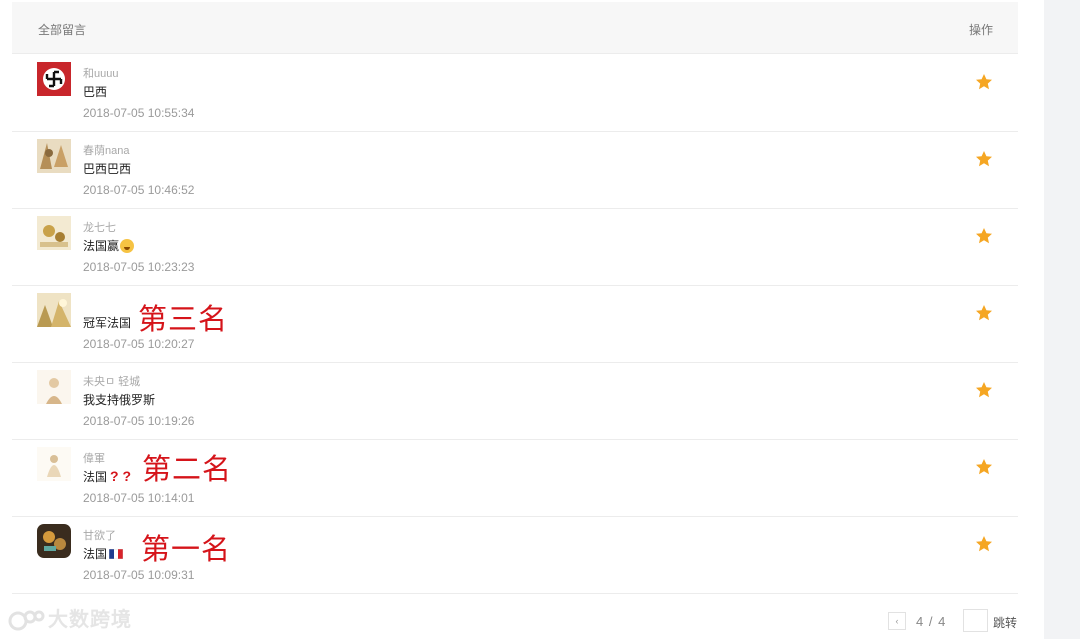  I want to click on comment-nickname: 偉軍, so click(94, 459).